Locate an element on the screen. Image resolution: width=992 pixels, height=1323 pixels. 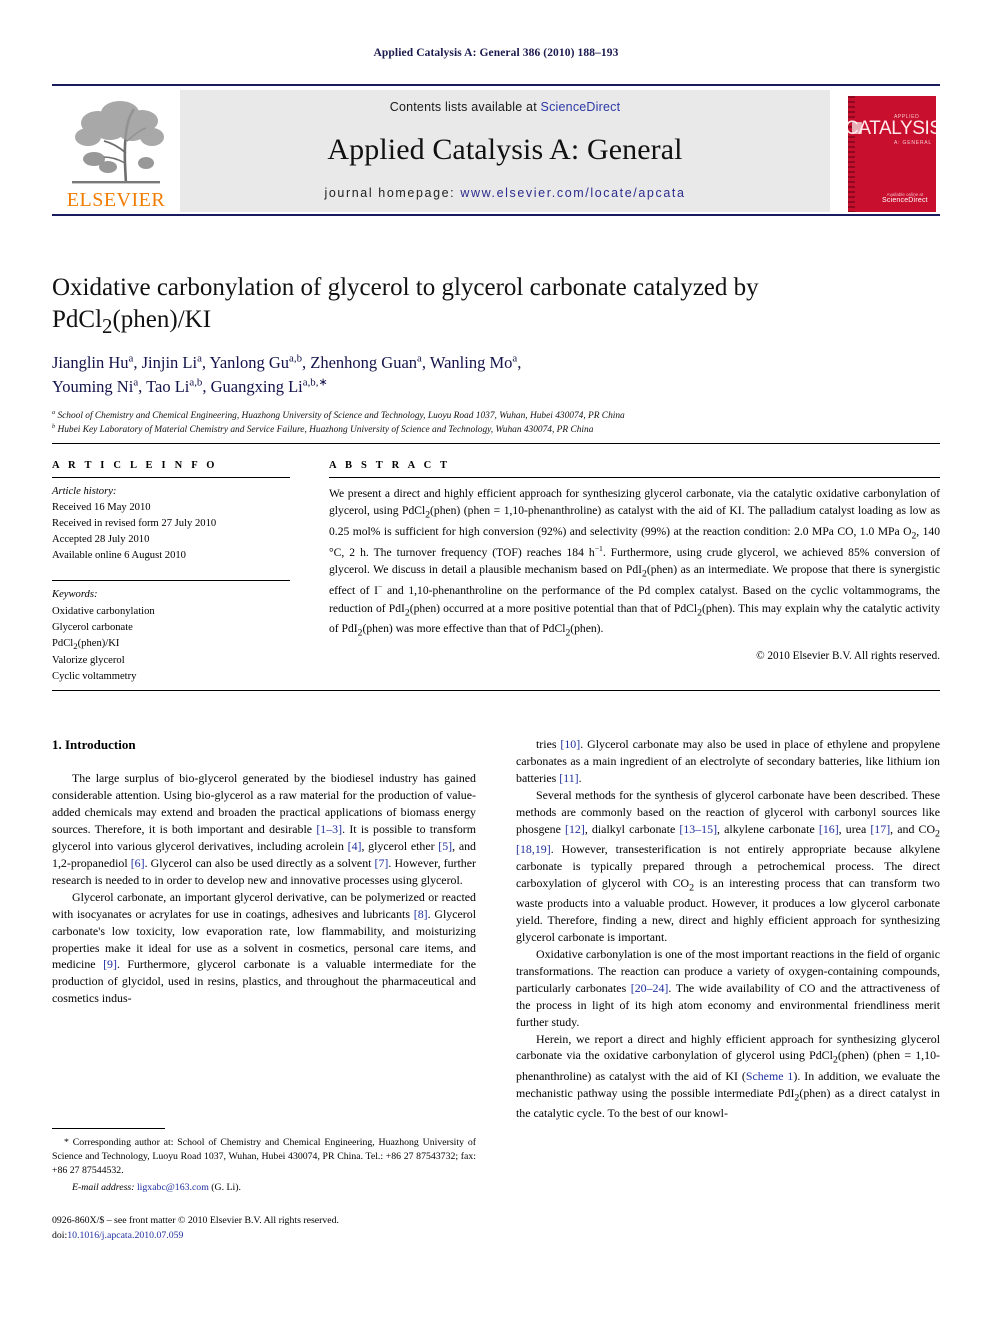
elsevier-logo: ELSEVIER is located at coordinates (116, 151).